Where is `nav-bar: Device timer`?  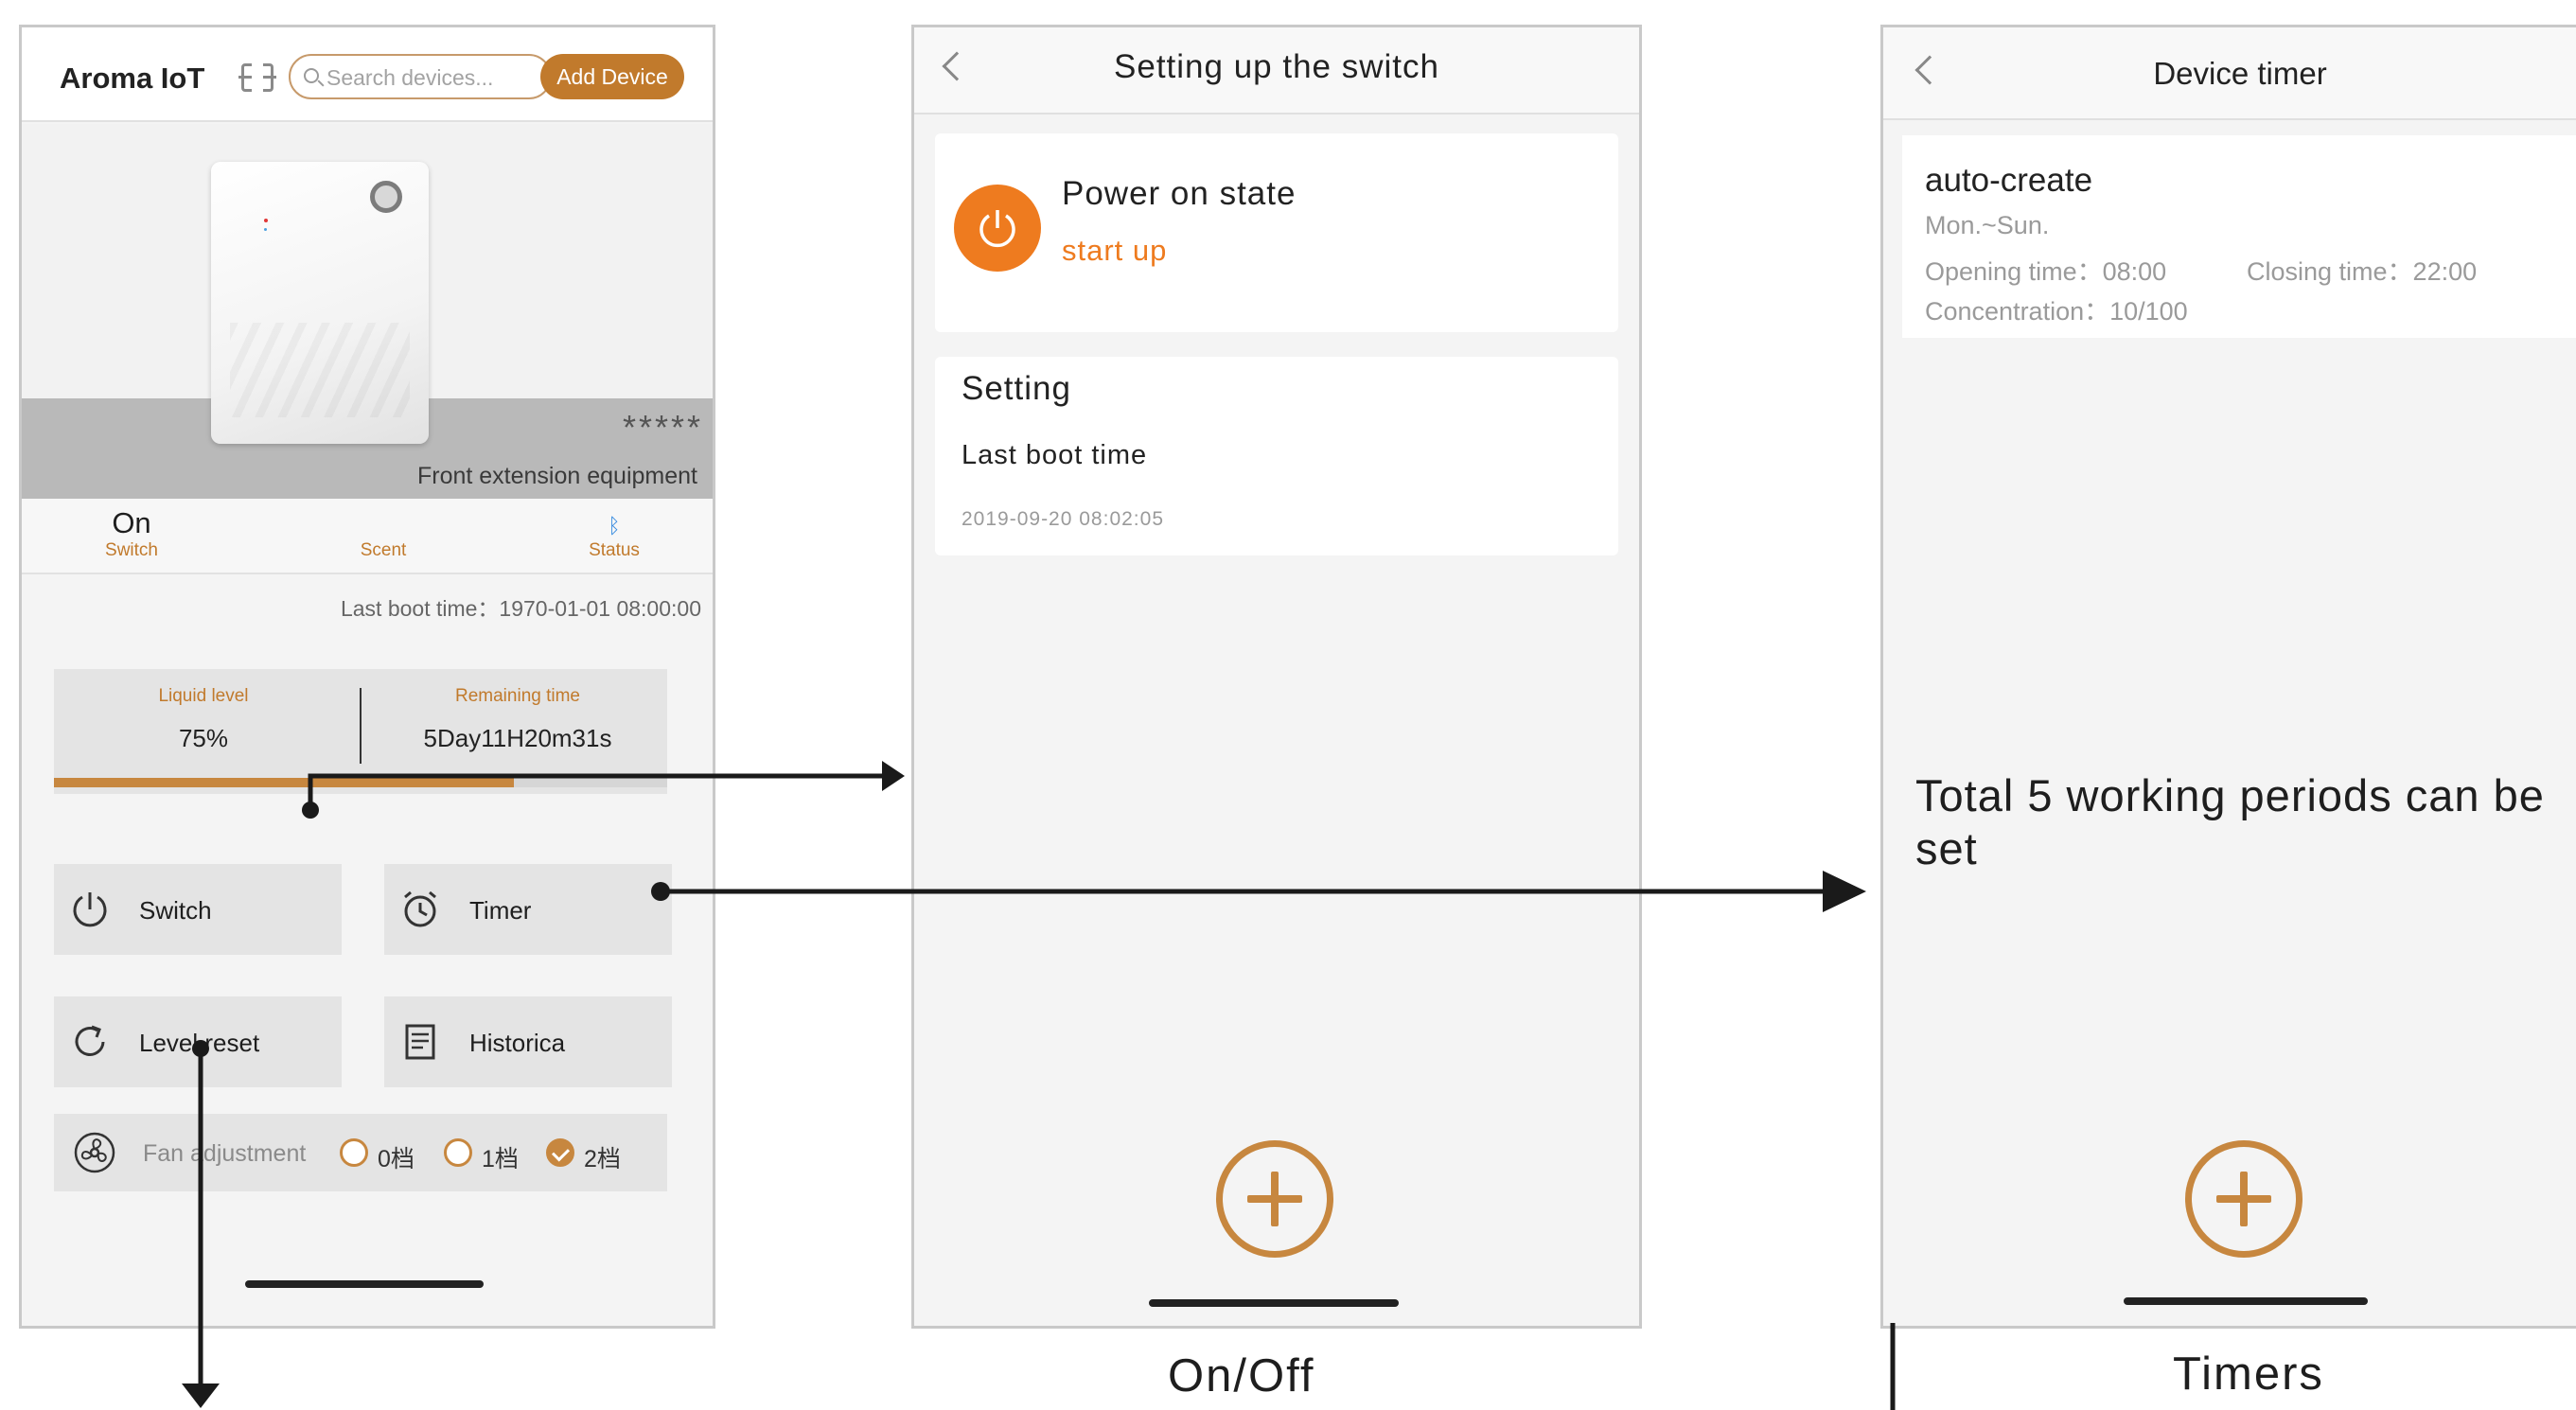 nav-bar: Device timer is located at coordinates (2229, 74).